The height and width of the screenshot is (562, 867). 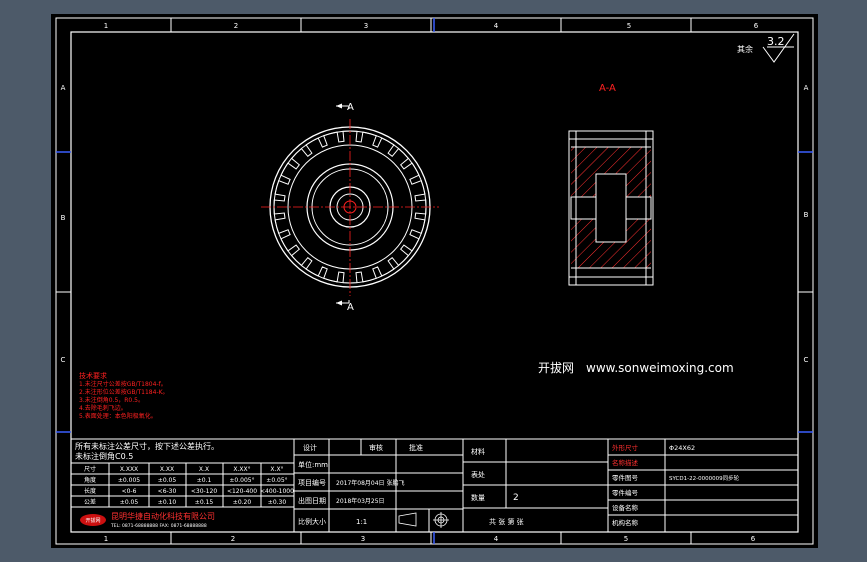 I want to click on zone-top-6: 6, so click(x=756, y=26).